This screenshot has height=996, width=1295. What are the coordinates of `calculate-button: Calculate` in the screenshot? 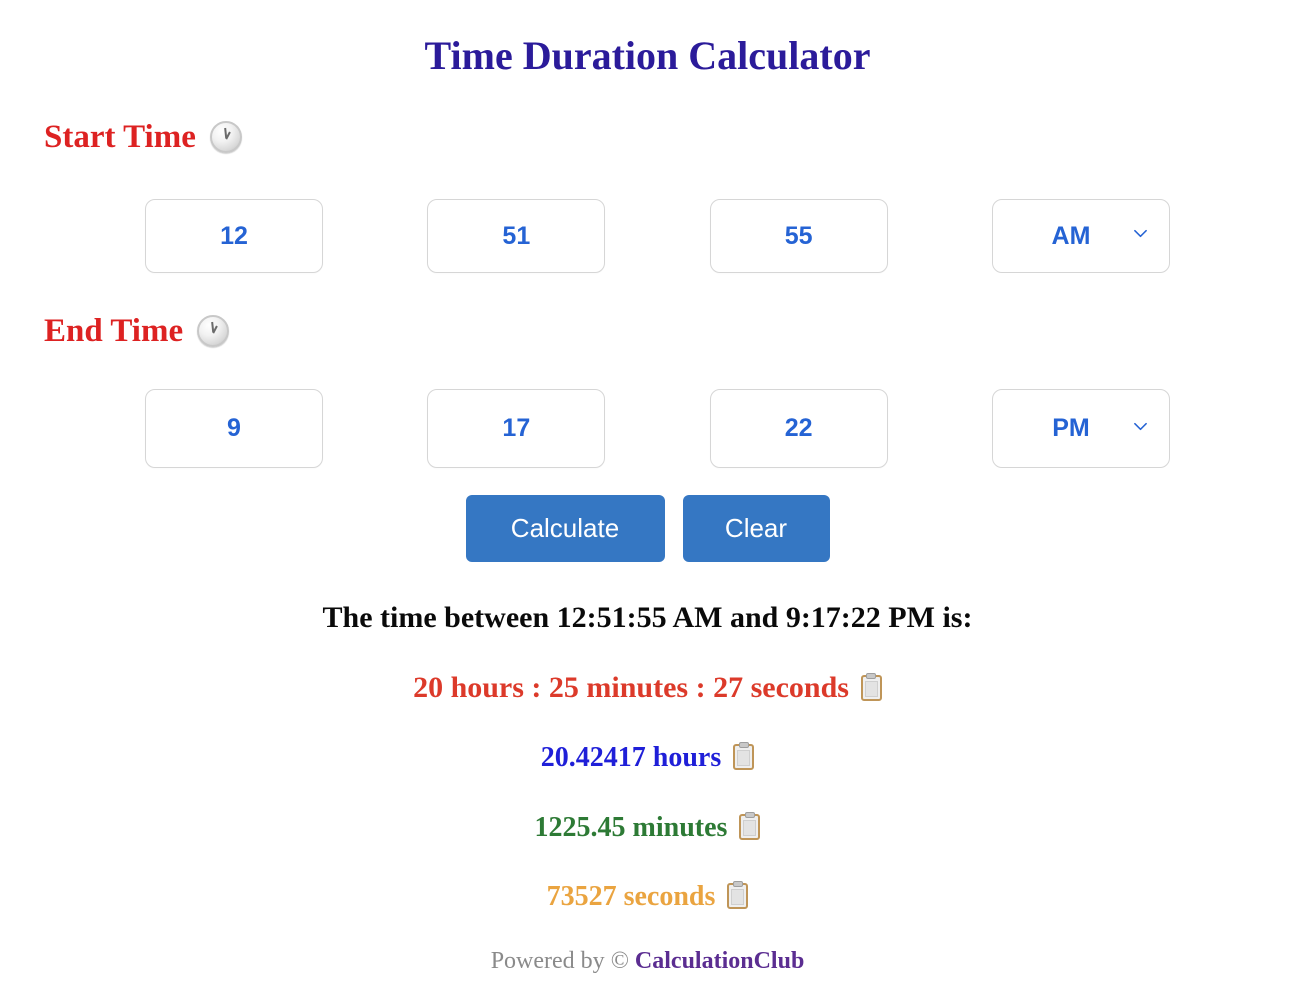 It's located at (565, 528).